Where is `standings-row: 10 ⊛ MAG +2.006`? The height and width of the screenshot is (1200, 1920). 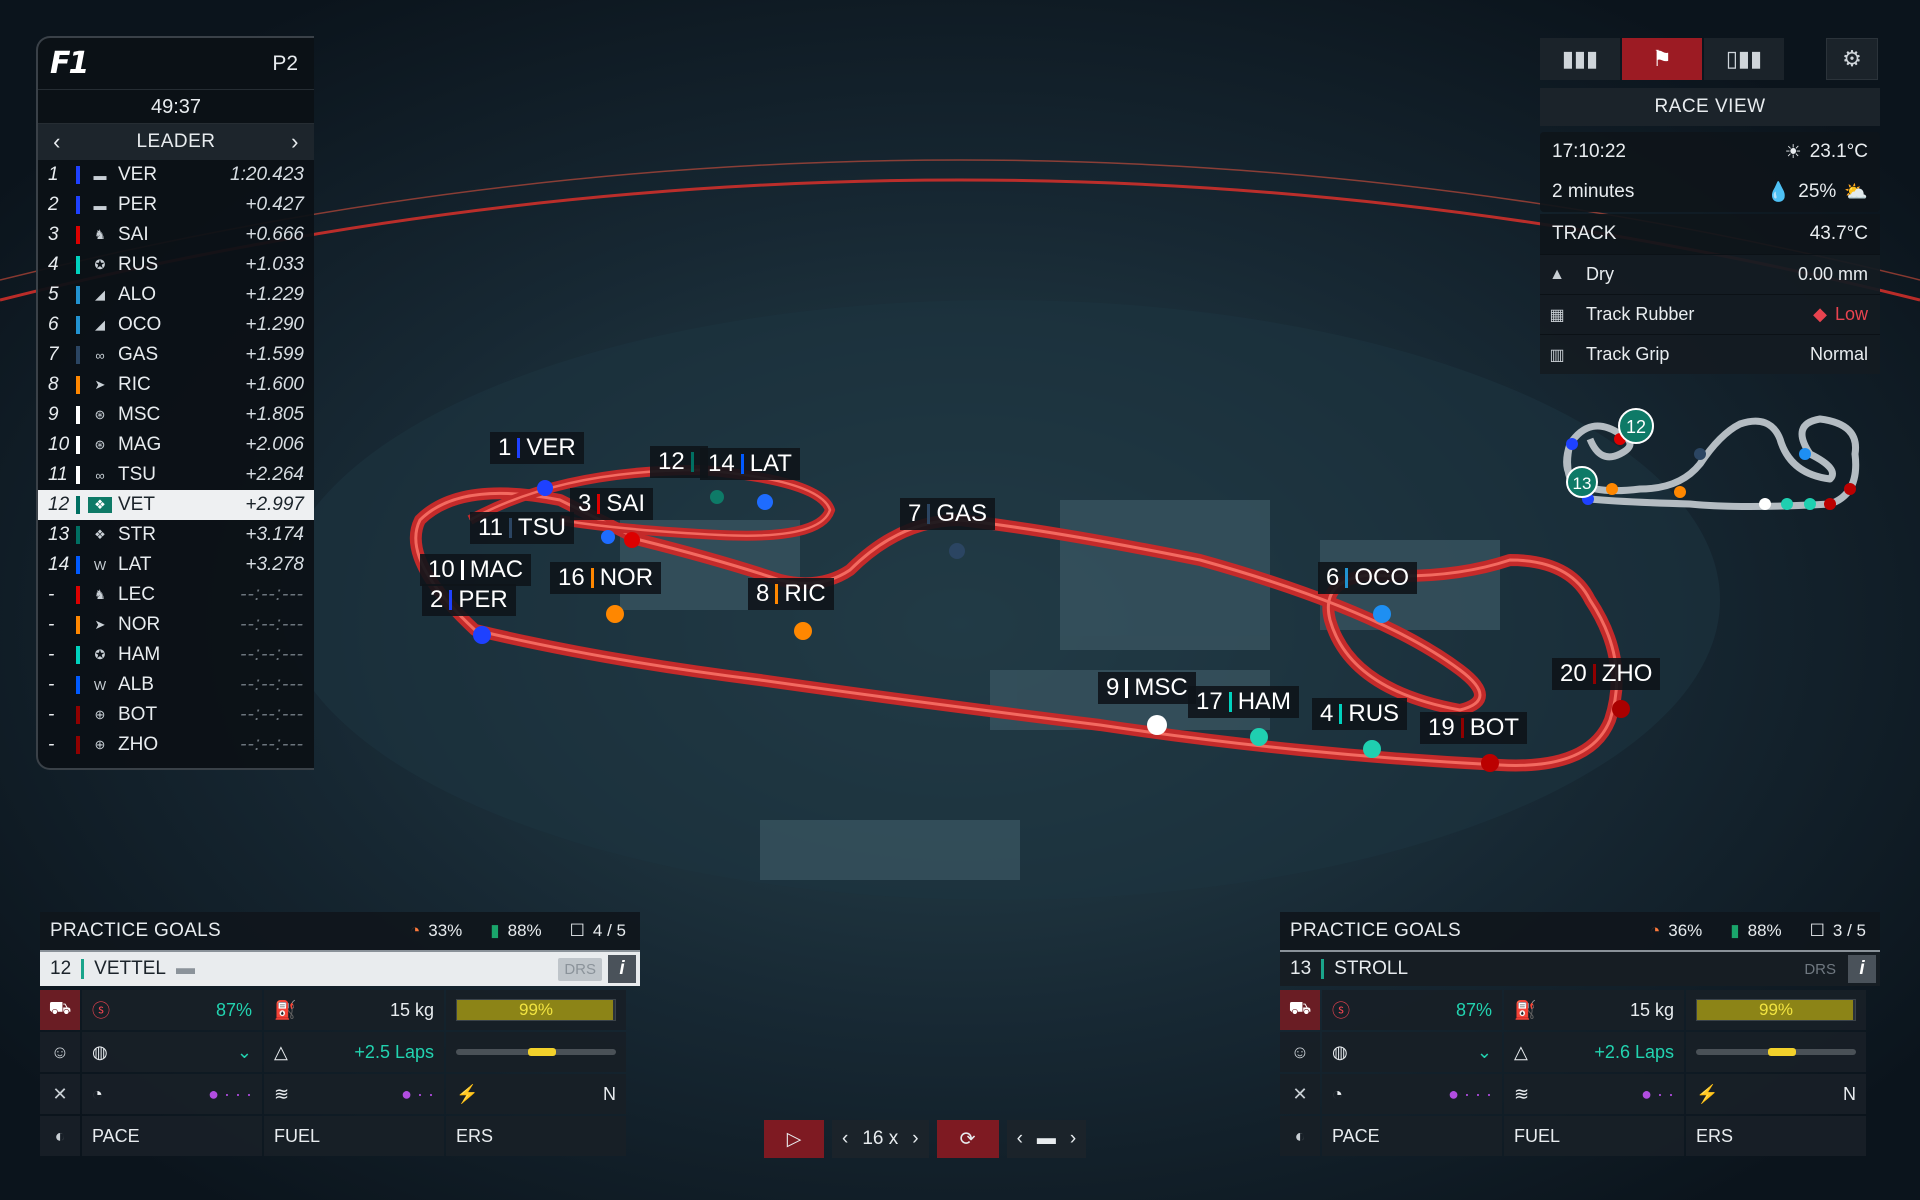 standings-row: 10 ⊛ MAG +2.006 is located at coordinates (176, 445).